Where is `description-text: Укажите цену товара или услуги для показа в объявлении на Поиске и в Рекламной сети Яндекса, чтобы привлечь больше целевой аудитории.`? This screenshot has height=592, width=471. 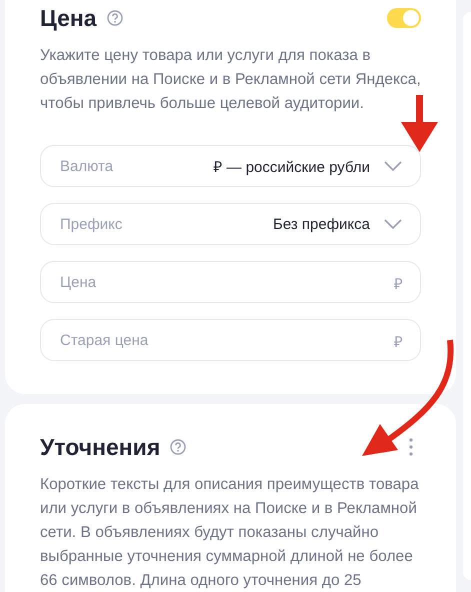 description-text: Укажите цену товара или услуги для показа в объявлении на Поиске и в Рекламной сети Яндекса, чтобы привлечь больше целевой аудитории. is located at coordinates (230, 80).